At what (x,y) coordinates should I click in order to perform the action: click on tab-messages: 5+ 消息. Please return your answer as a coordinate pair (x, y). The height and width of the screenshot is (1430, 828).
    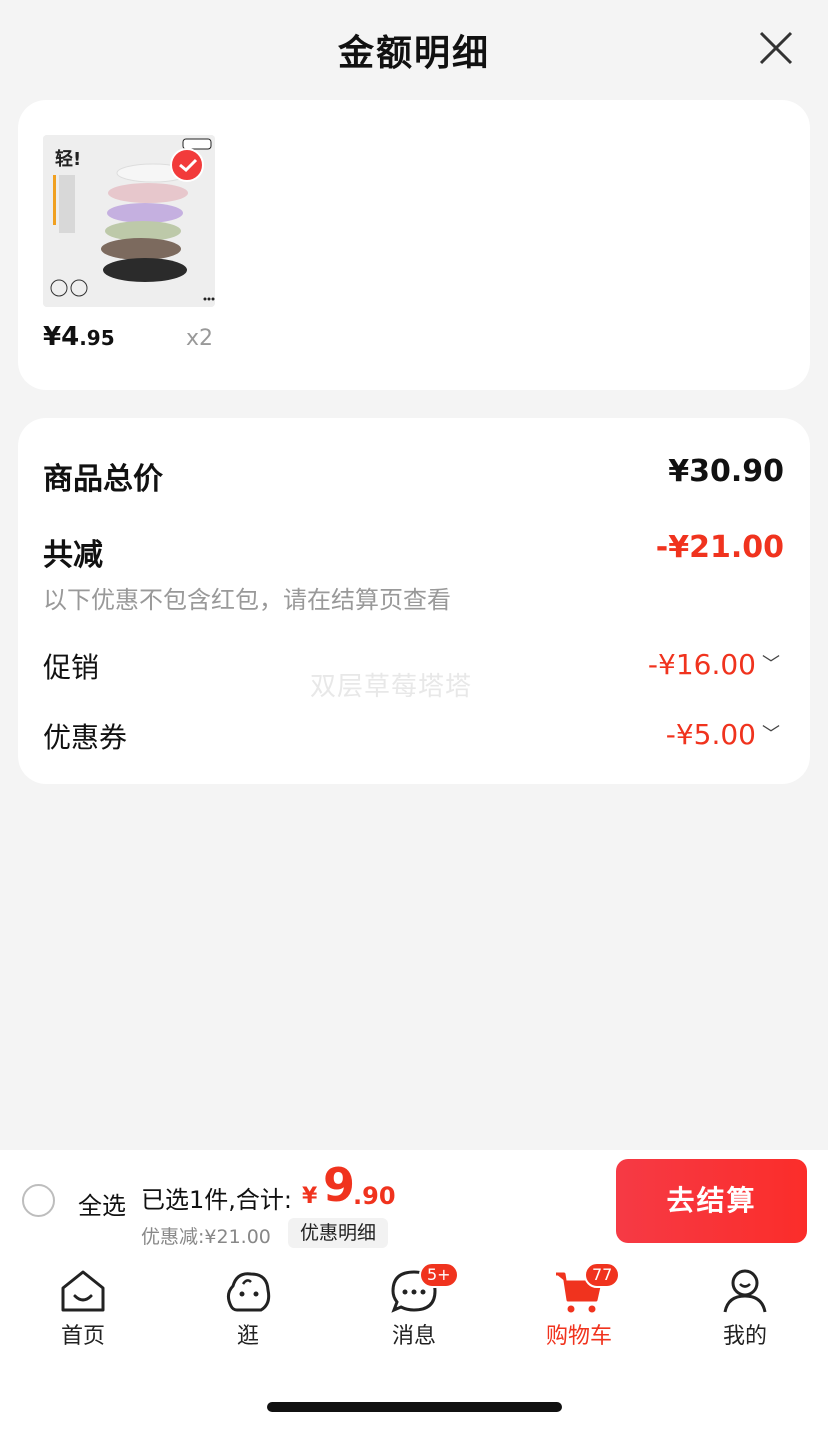
    Looking at the image, I should click on (414, 1307).